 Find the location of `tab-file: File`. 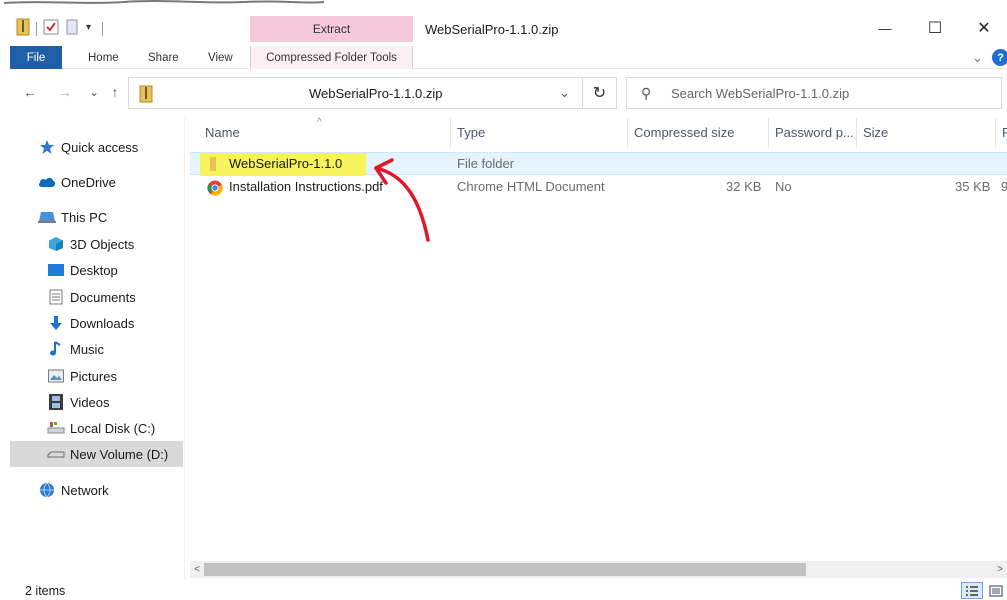

tab-file: File is located at coordinates (36, 57).